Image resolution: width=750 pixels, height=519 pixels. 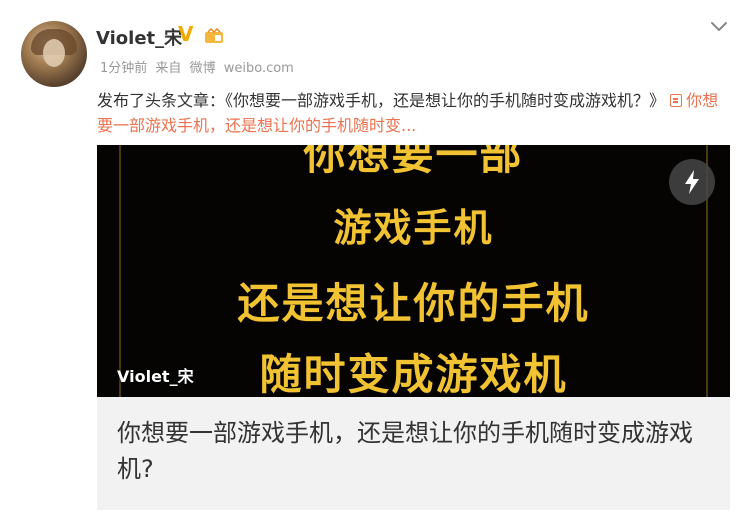 What do you see at coordinates (719, 27) in the screenshot?
I see `chevron-down-icon` at bounding box center [719, 27].